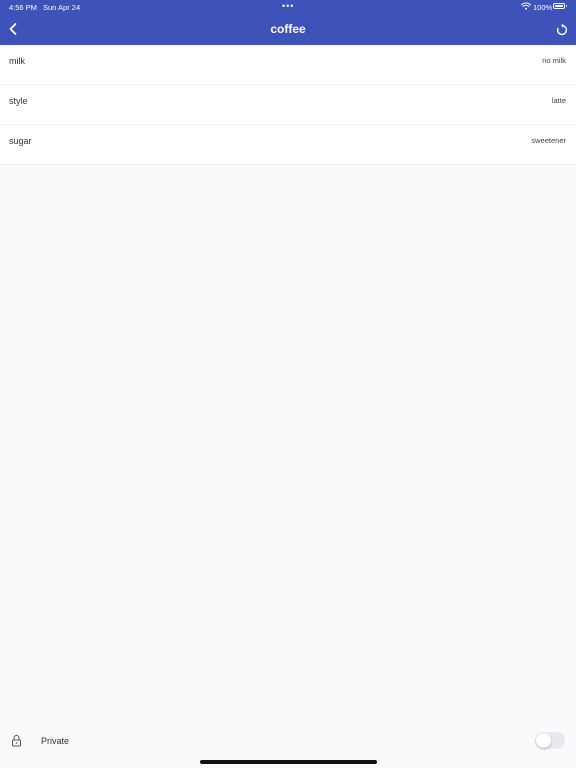  What do you see at coordinates (55, 741) in the screenshot?
I see `private-label: Private` at bounding box center [55, 741].